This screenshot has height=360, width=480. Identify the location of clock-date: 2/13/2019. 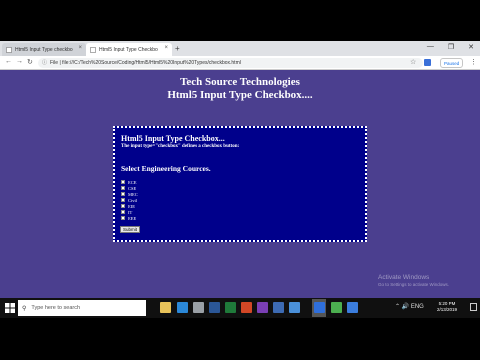
(447, 309).